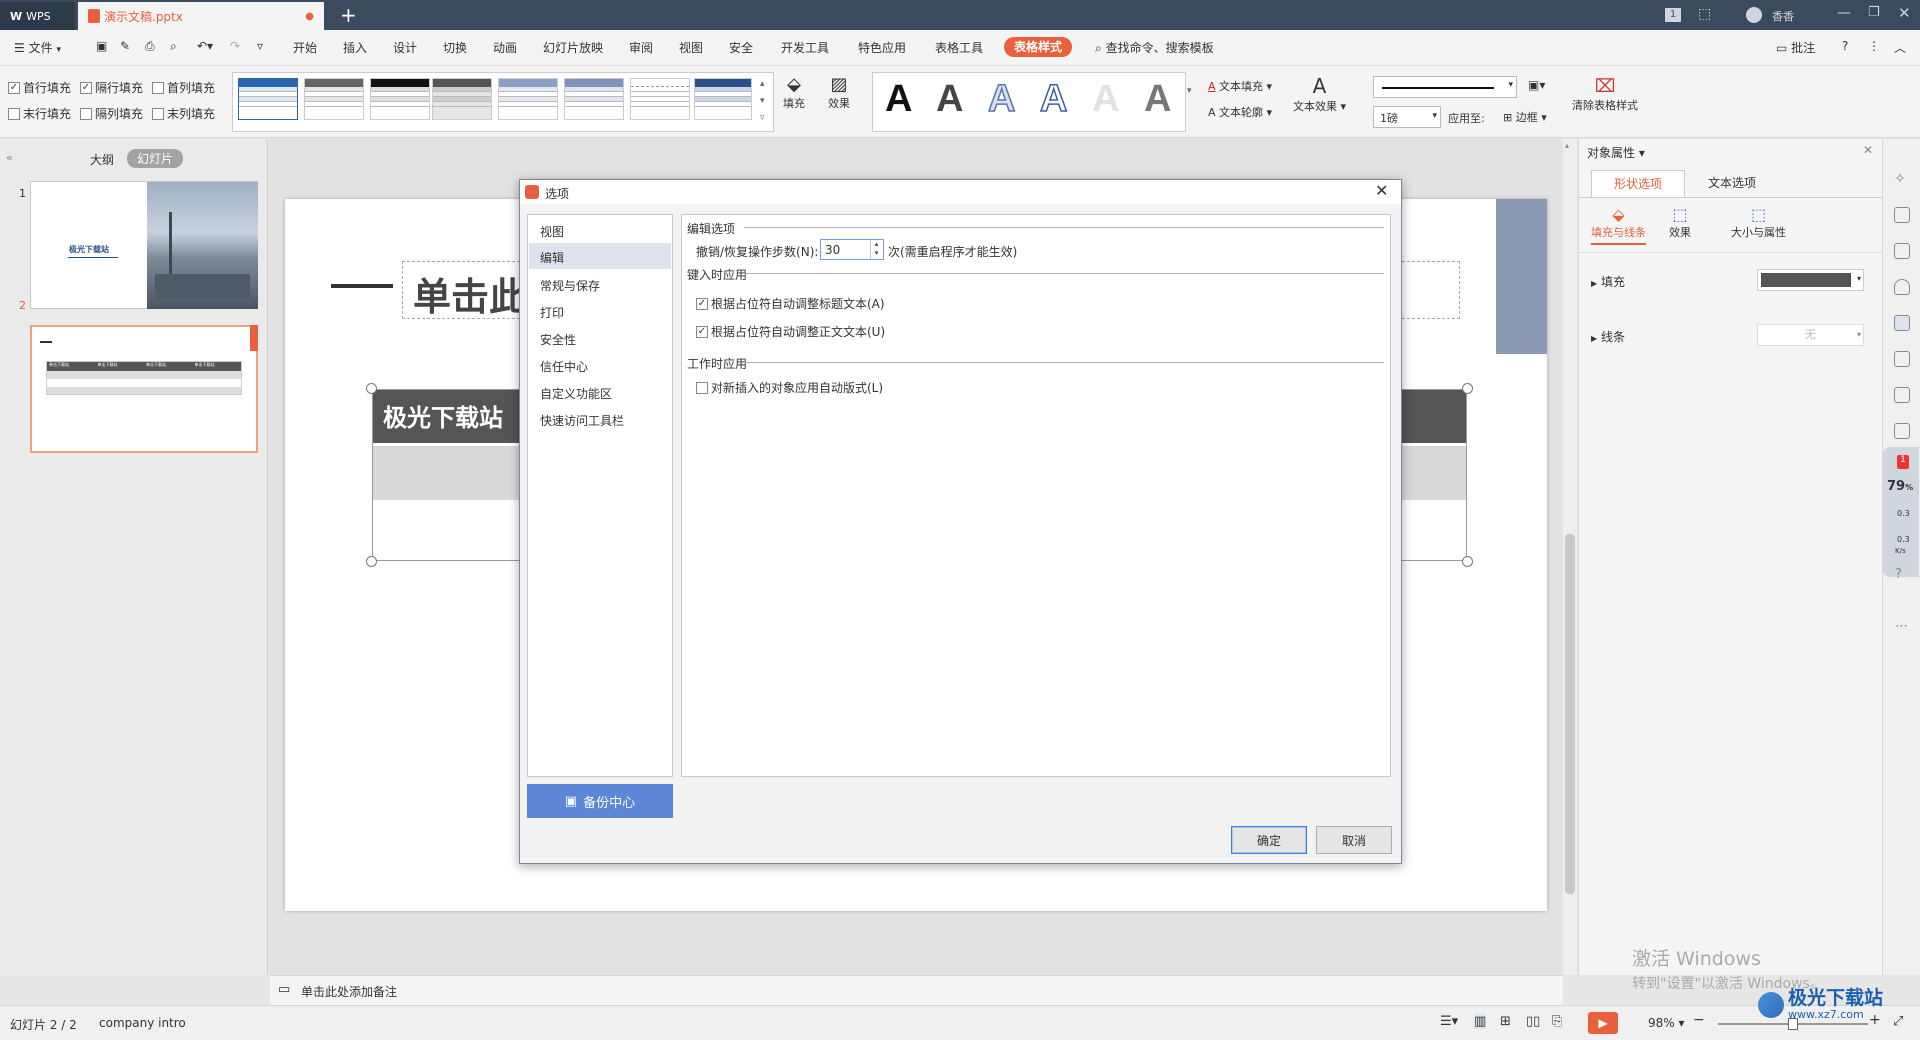  What do you see at coordinates (39, 87) in the screenshot?
I see `check-first-row: ✓ 首行填充` at bounding box center [39, 87].